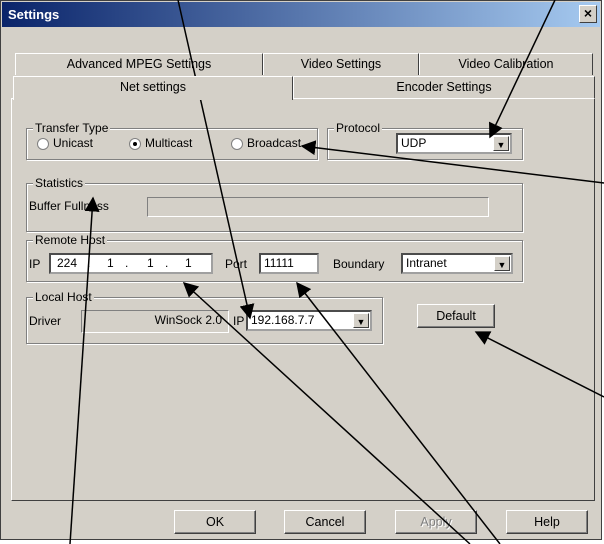 Image resolution: width=604 pixels, height=544 pixels. I want to click on boundary-value: Intranet, so click(426, 263).